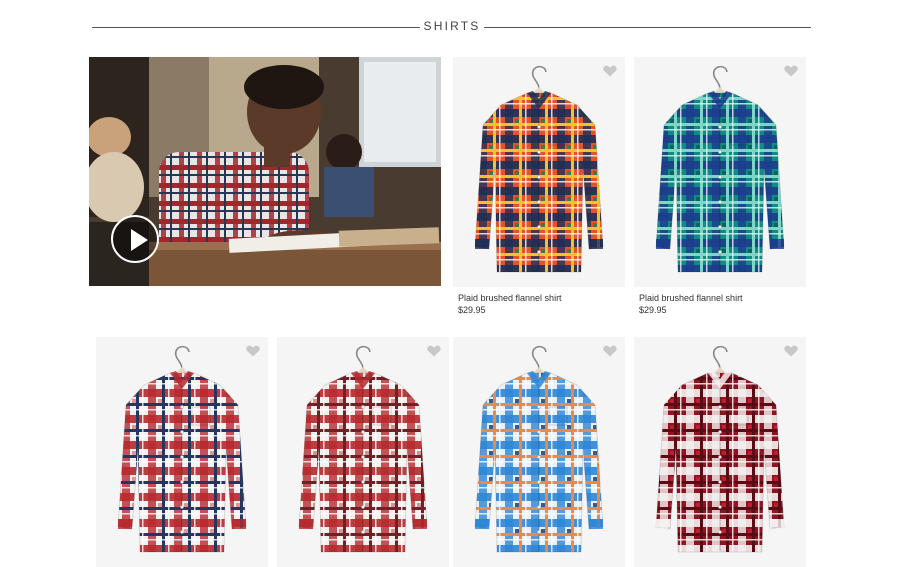 This screenshot has width=900, height=567. I want to click on section-header: SHIRTS, so click(451, 27).